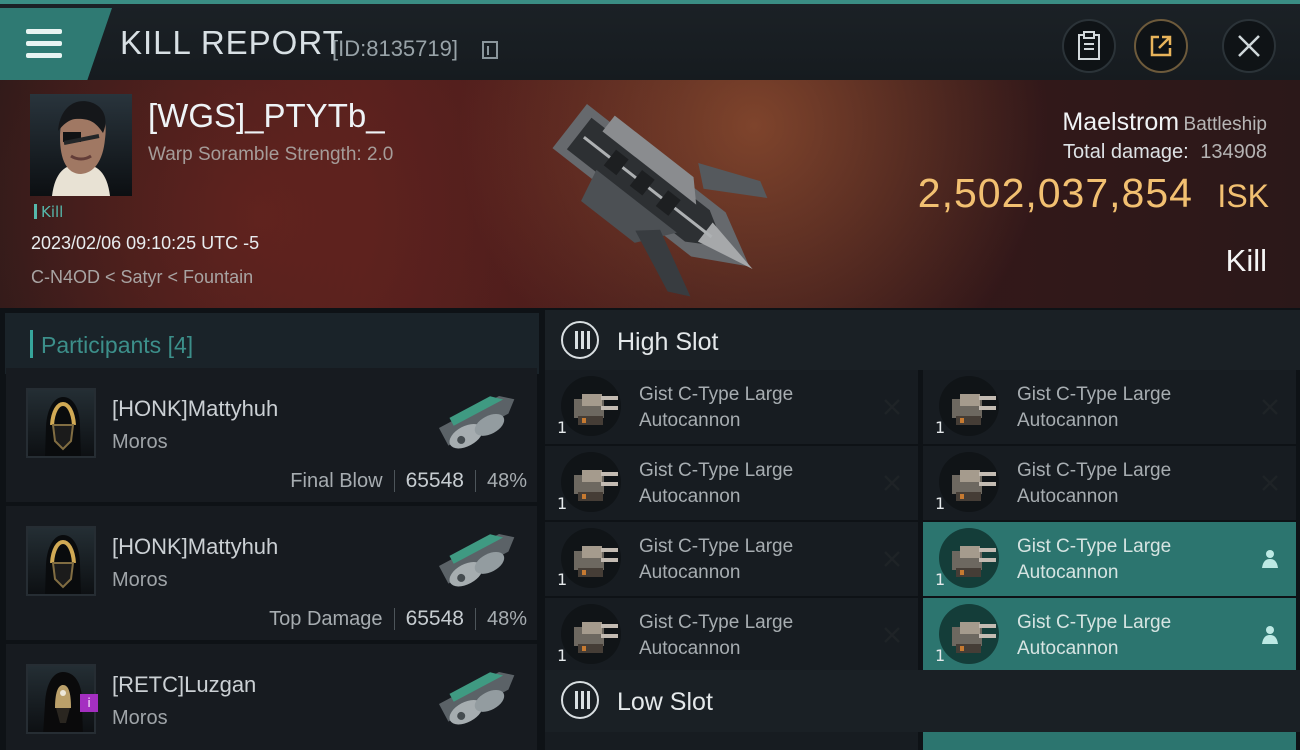 The height and width of the screenshot is (750, 1300). I want to click on total-damage: Total damage: 134908, so click(1165, 152).